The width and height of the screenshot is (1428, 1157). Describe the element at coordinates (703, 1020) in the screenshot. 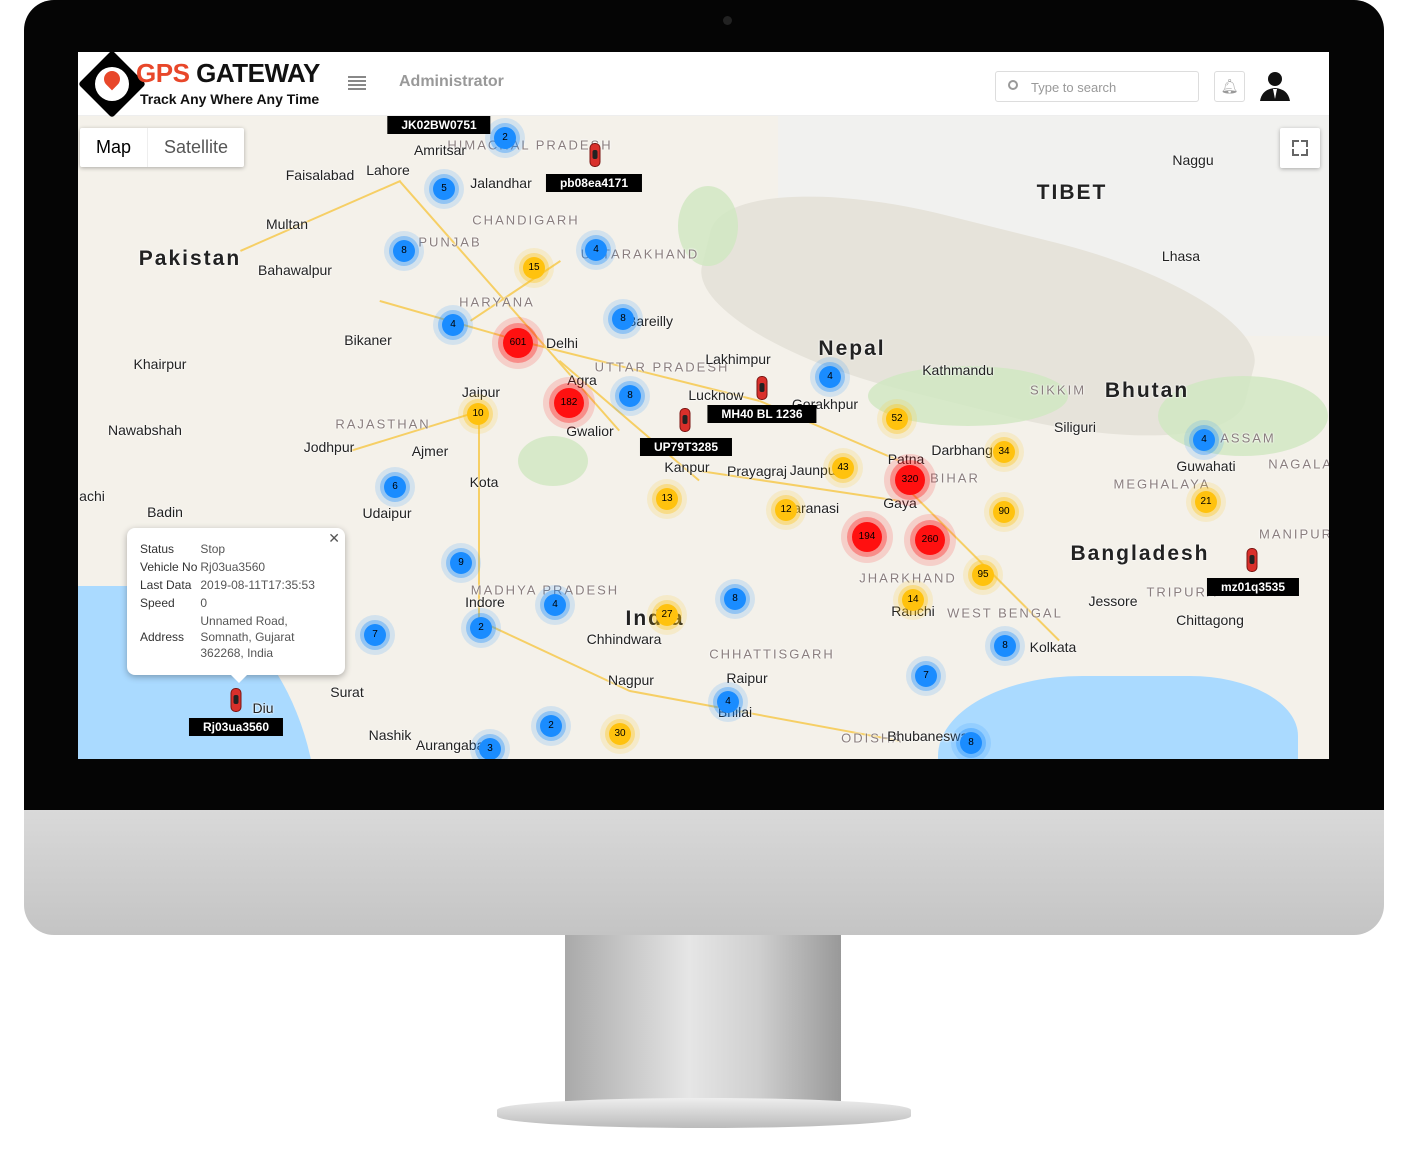

I see `monitor-stand` at that location.